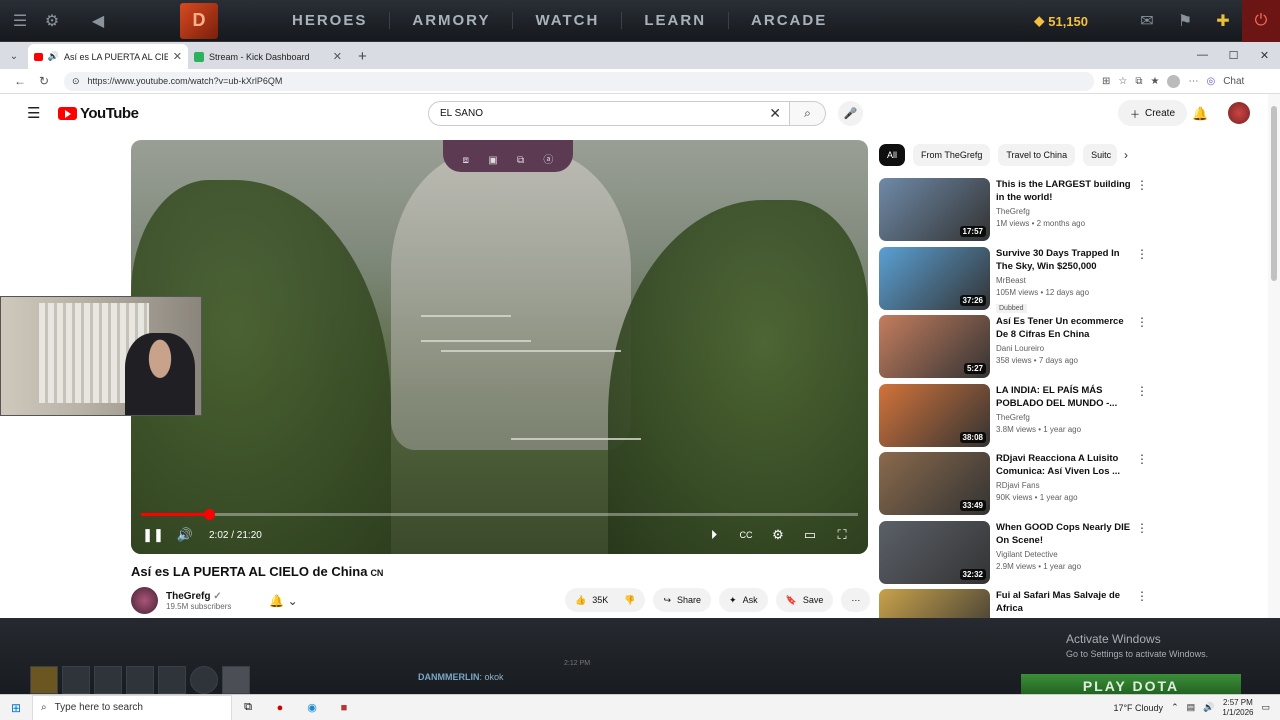  I want to click on theater-mode-icon: ▭, so click(810, 535).